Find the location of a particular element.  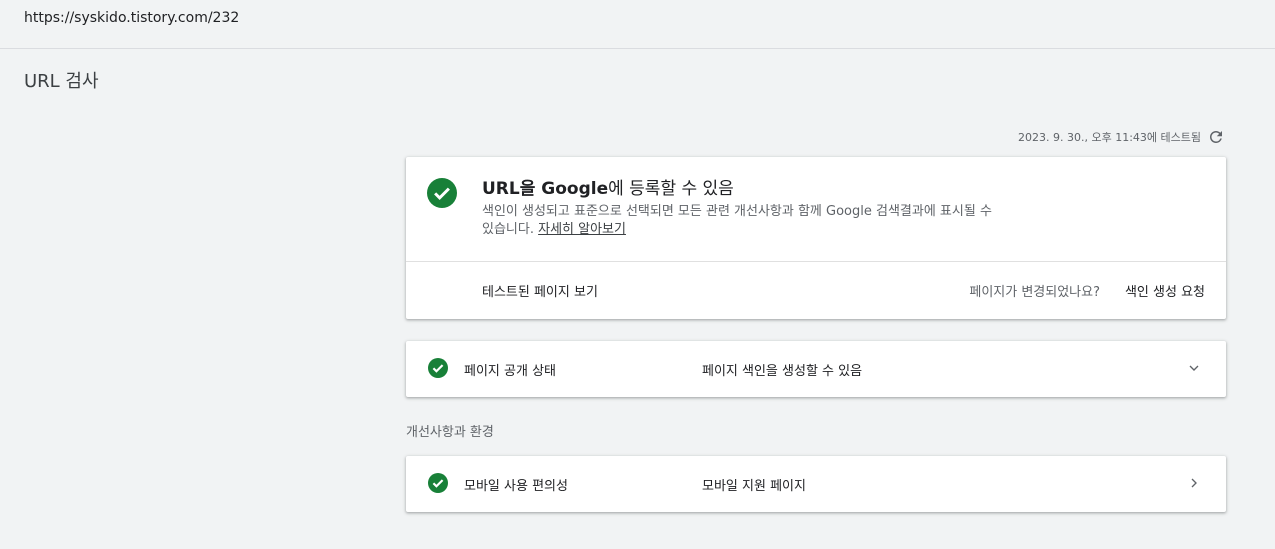

mobile-usability-row: 모바일 사용 편의성 모바일 지원 페이지 is located at coordinates (816, 484).